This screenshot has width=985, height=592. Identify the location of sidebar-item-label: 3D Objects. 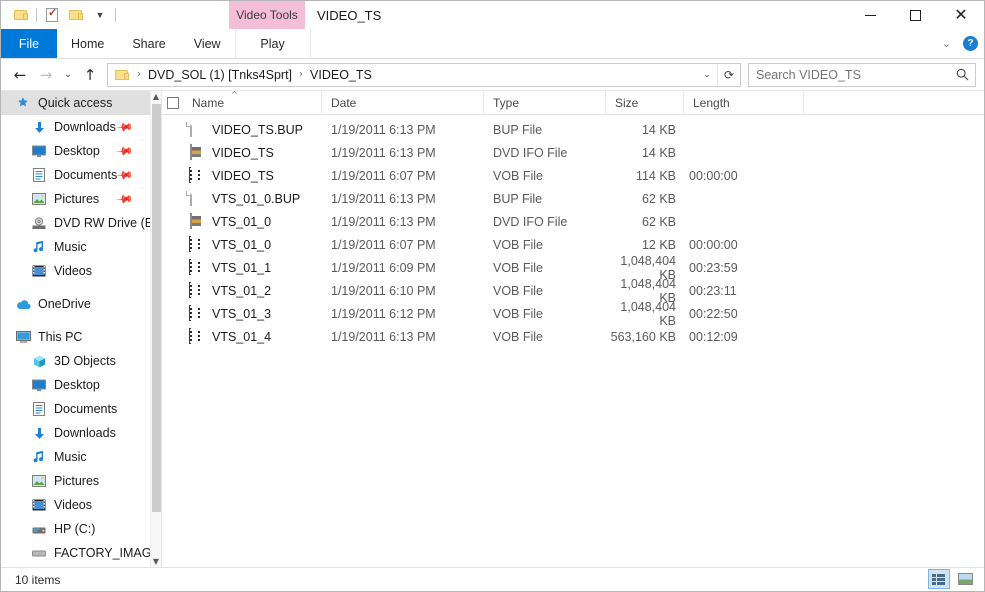
(85, 361).